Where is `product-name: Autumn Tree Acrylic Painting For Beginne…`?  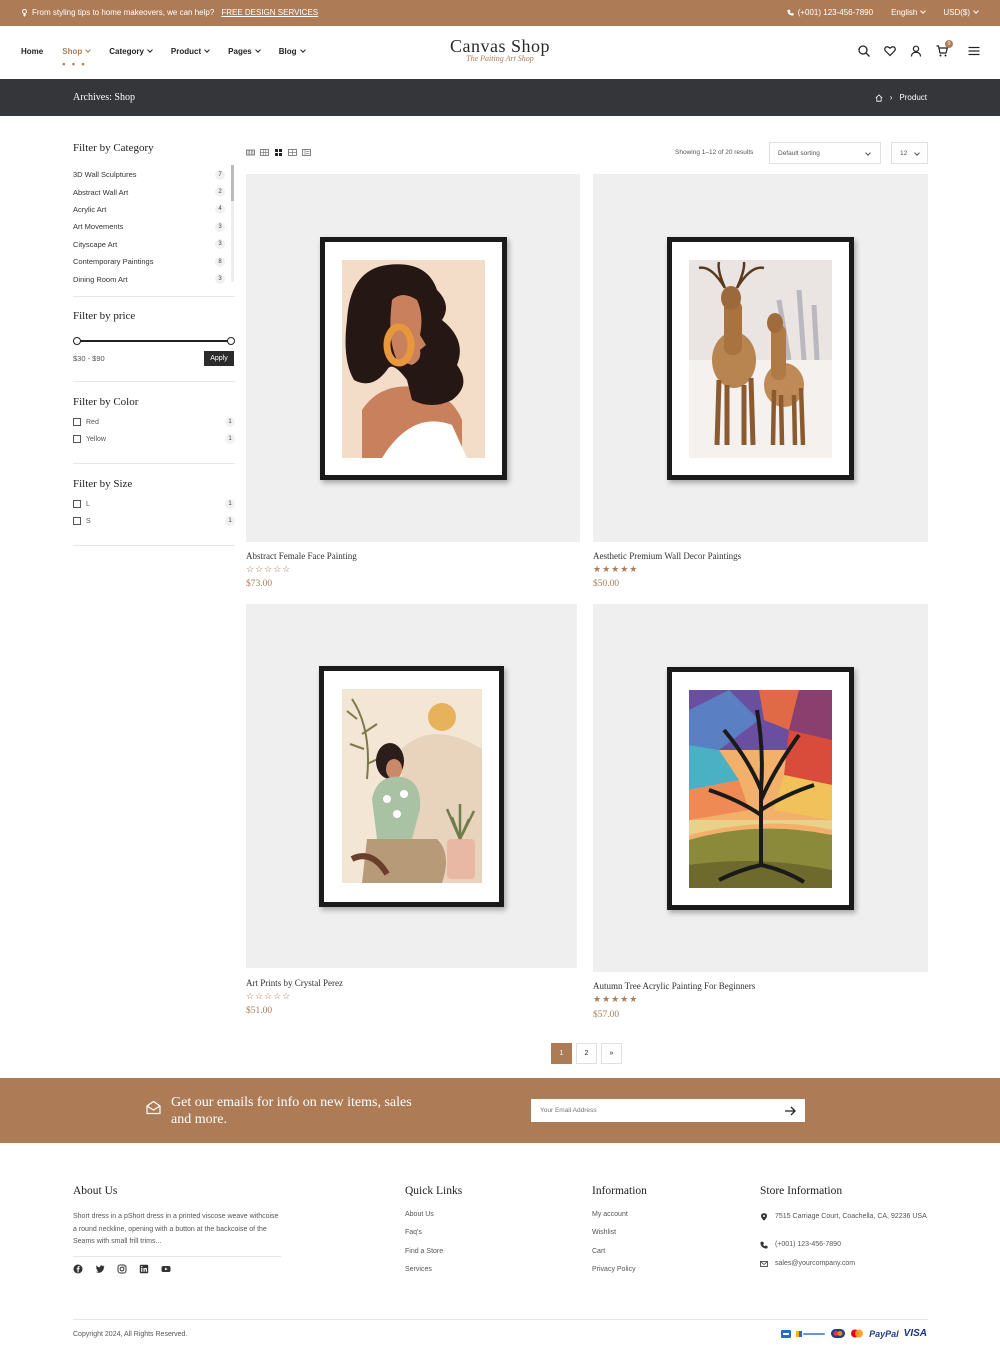 product-name: Autumn Tree Acrylic Painting For Beginne… is located at coordinates (674, 986).